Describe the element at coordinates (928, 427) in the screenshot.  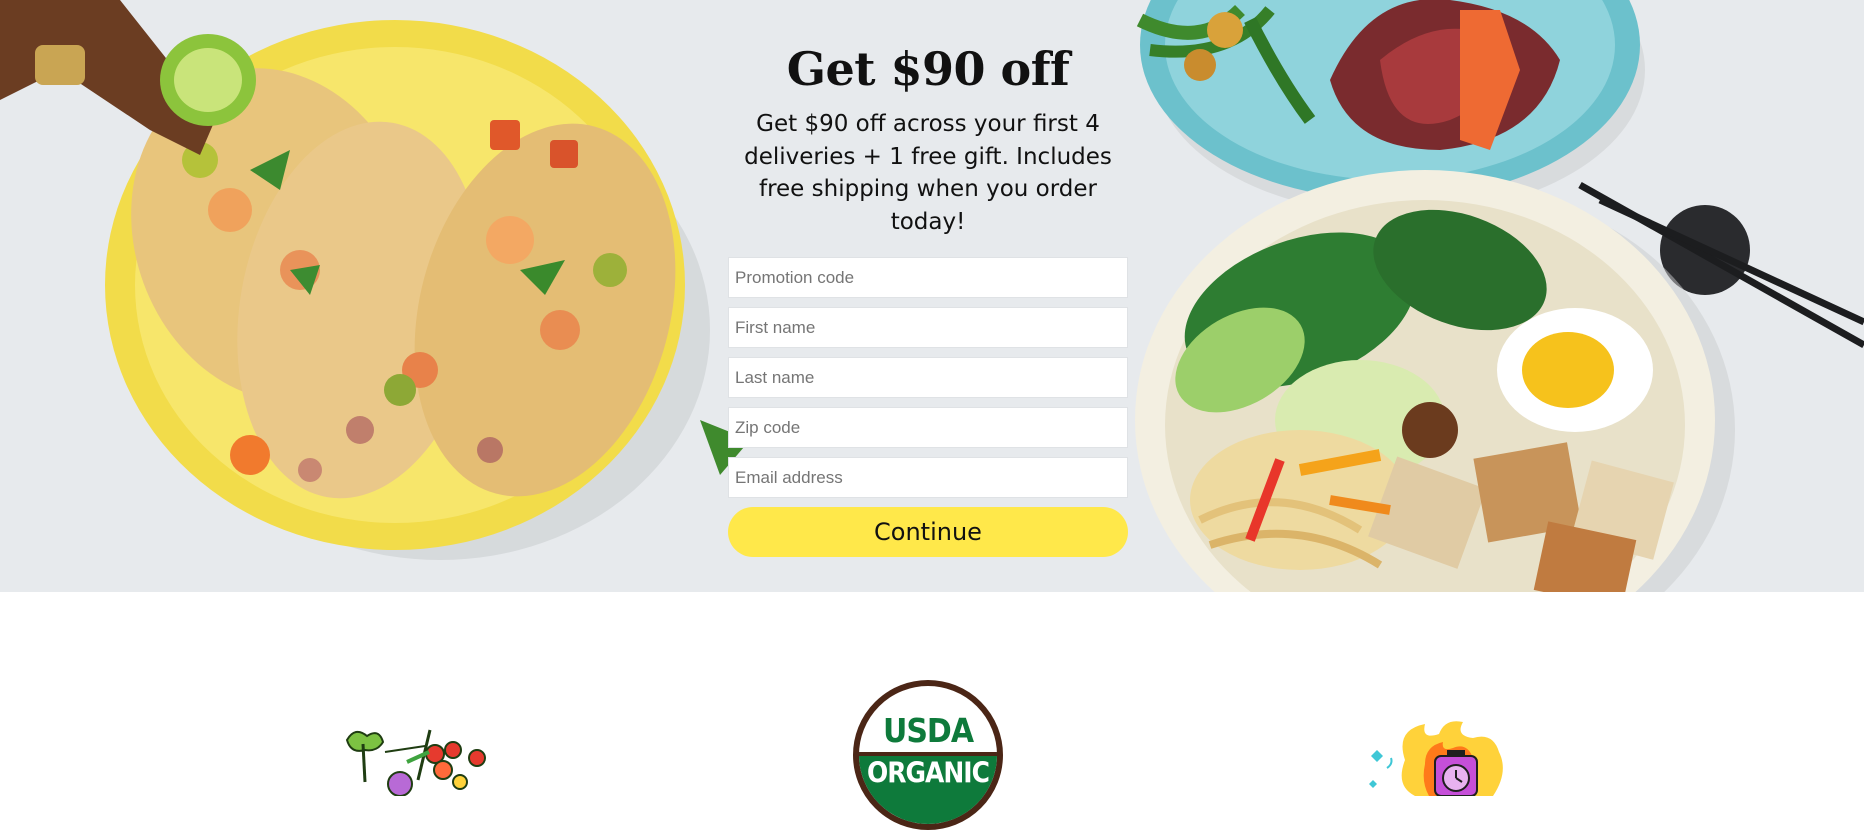
I see `zip-code-input` at that location.